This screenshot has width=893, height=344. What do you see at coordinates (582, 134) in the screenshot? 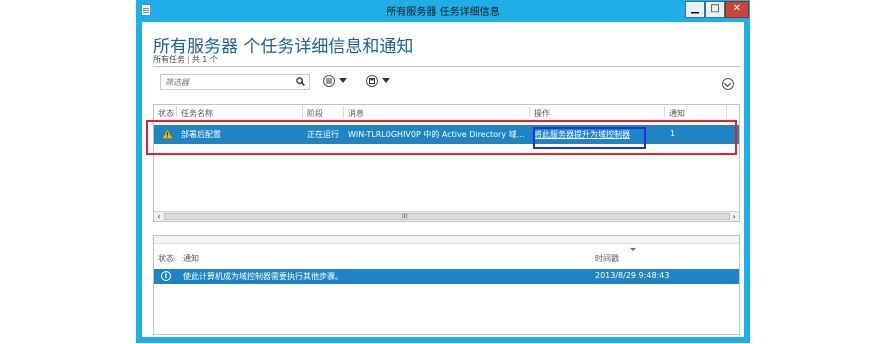
I see `promote-to-dc-link: 将此服务器提升为域控制器` at bounding box center [582, 134].